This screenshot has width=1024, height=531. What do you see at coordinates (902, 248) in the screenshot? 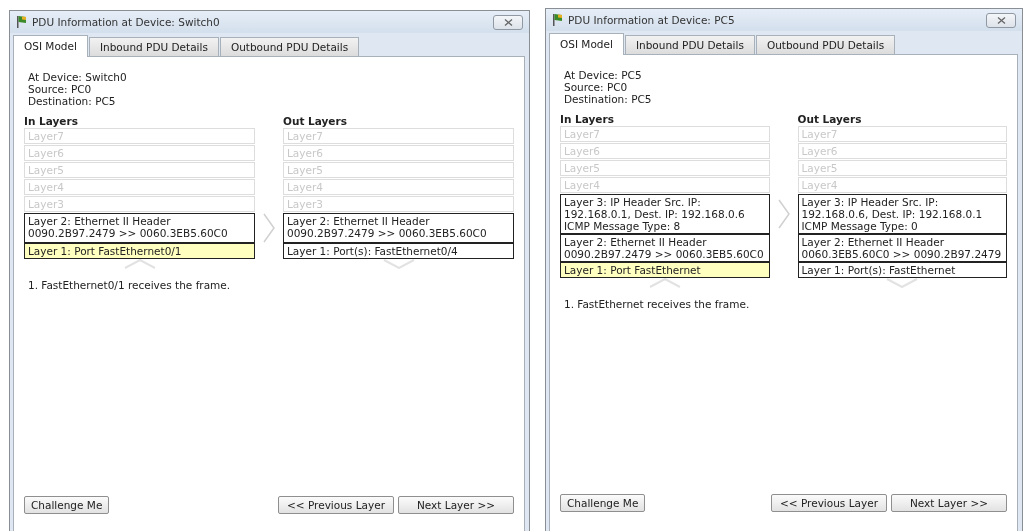
I see `layer-item: Layer 2: Ethernet II Header 0060.3EB5.60C0 >> 0090.2B97.2479` at bounding box center [902, 248].